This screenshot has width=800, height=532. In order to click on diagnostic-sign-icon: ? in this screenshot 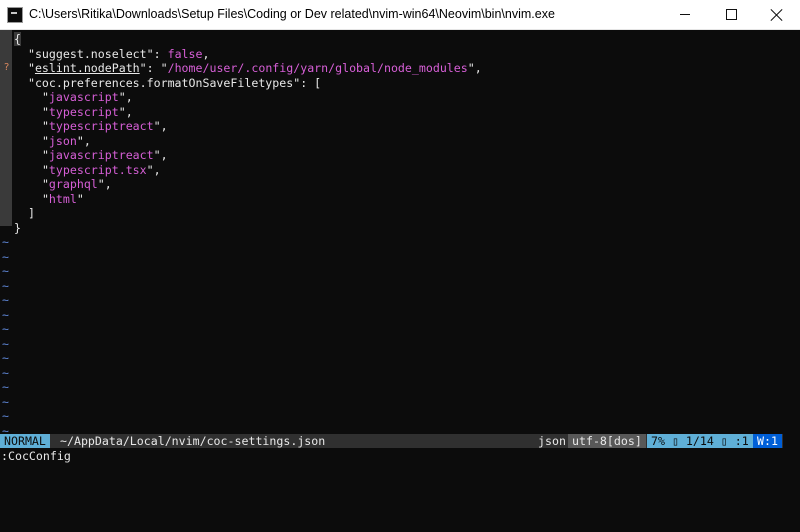, I will do `click(6, 67)`.